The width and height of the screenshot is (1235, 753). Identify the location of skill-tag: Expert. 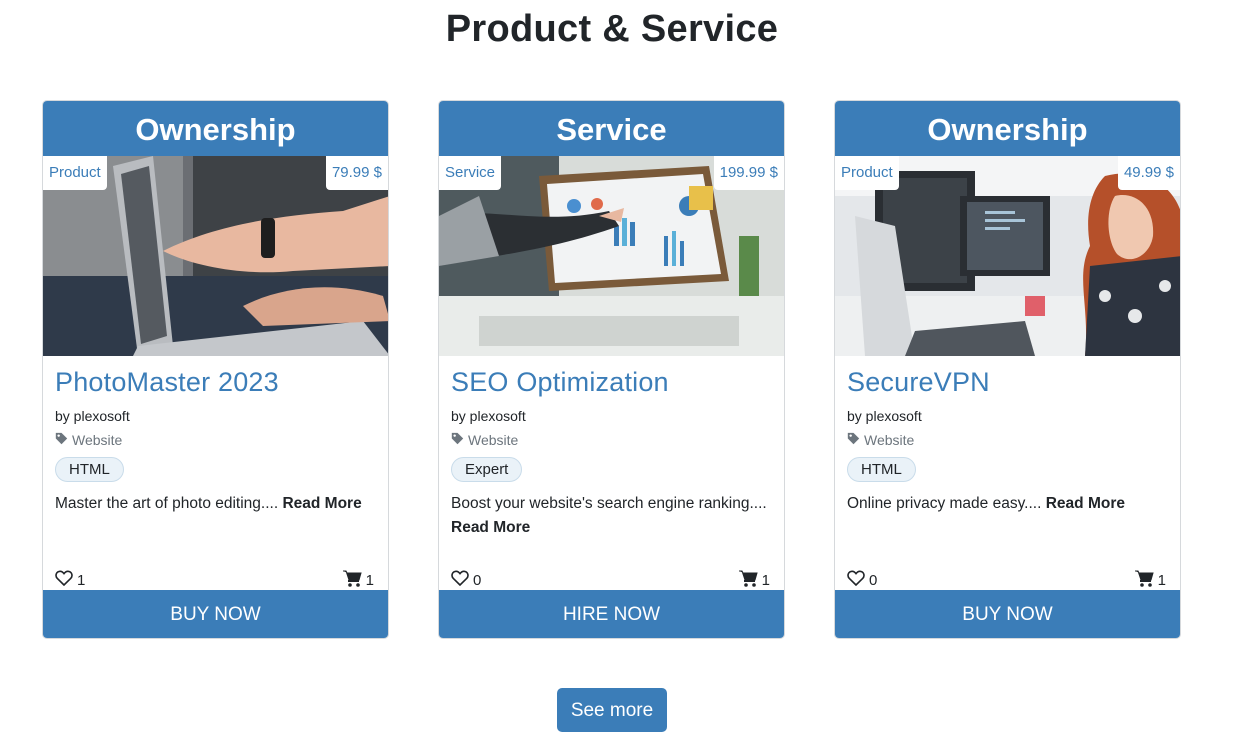
(487, 469).